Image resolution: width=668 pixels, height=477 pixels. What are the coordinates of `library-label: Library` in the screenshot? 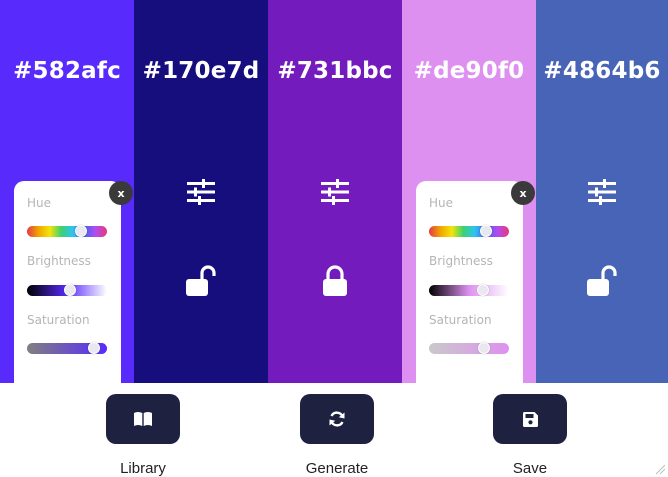 It's located at (143, 468).